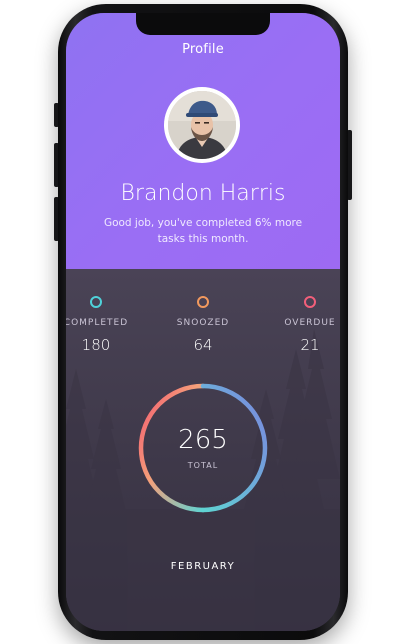  I want to click on page-title: Profile, so click(203, 49).